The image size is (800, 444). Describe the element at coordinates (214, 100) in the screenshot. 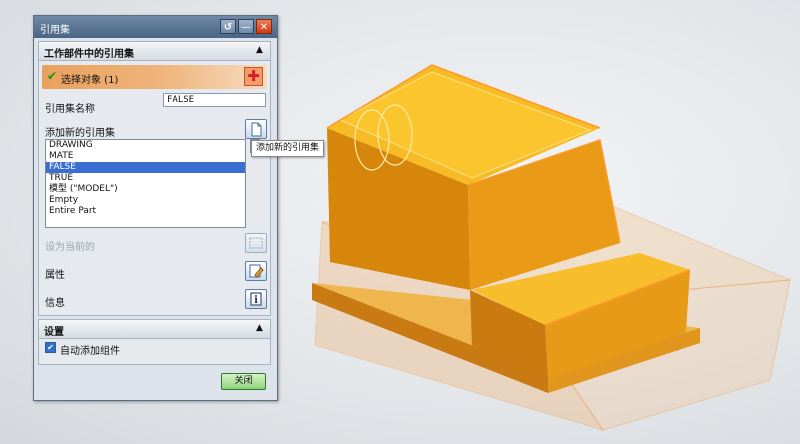

I see `reference-set-name-input: FALSE` at that location.